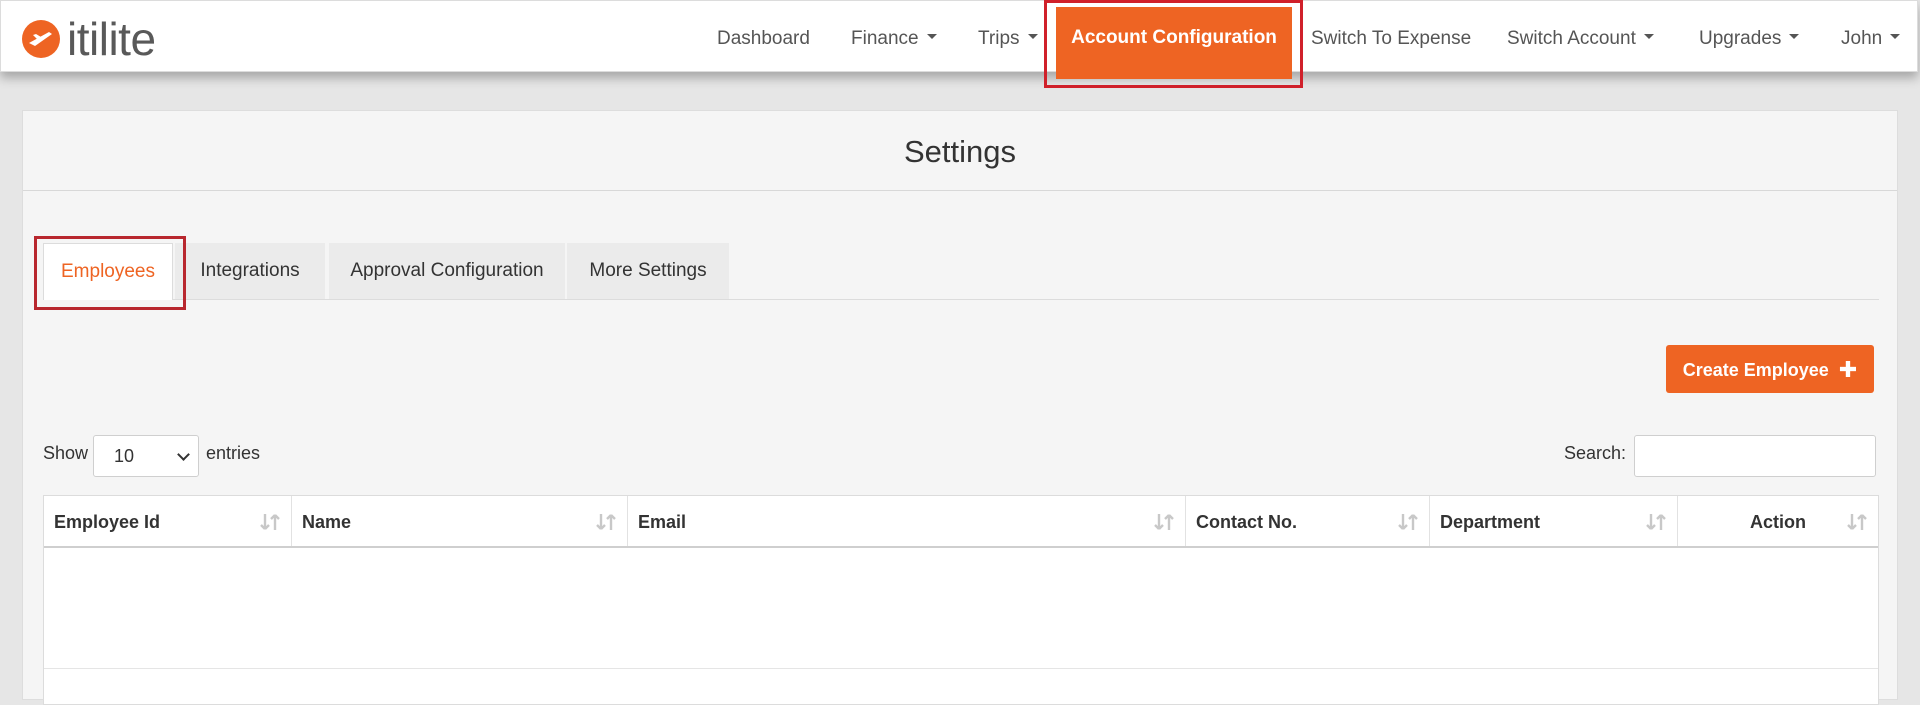 Image resolution: width=1920 pixels, height=705 pixels. Describe the element at coordinates (1246, 522) in the screenshot. I see `column-label: Contact No.` at that location.